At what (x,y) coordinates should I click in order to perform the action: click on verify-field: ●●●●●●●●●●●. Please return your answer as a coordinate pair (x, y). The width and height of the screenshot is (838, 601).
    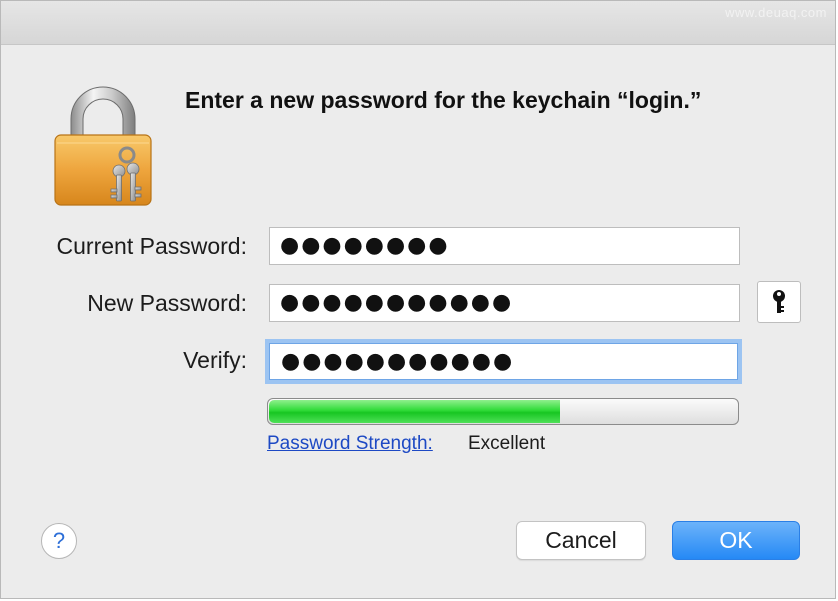
    Looking at the image, I should click on (503, 361).